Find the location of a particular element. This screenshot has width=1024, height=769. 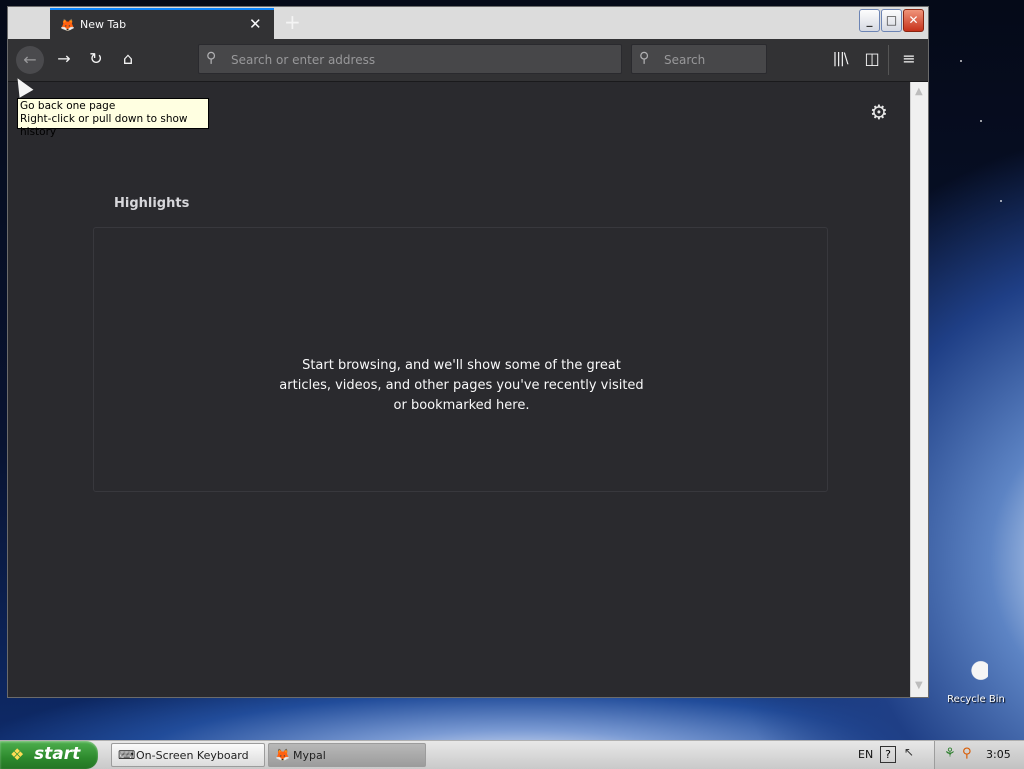

highlights-heading: Highlights is located at coordinates (152, 203).